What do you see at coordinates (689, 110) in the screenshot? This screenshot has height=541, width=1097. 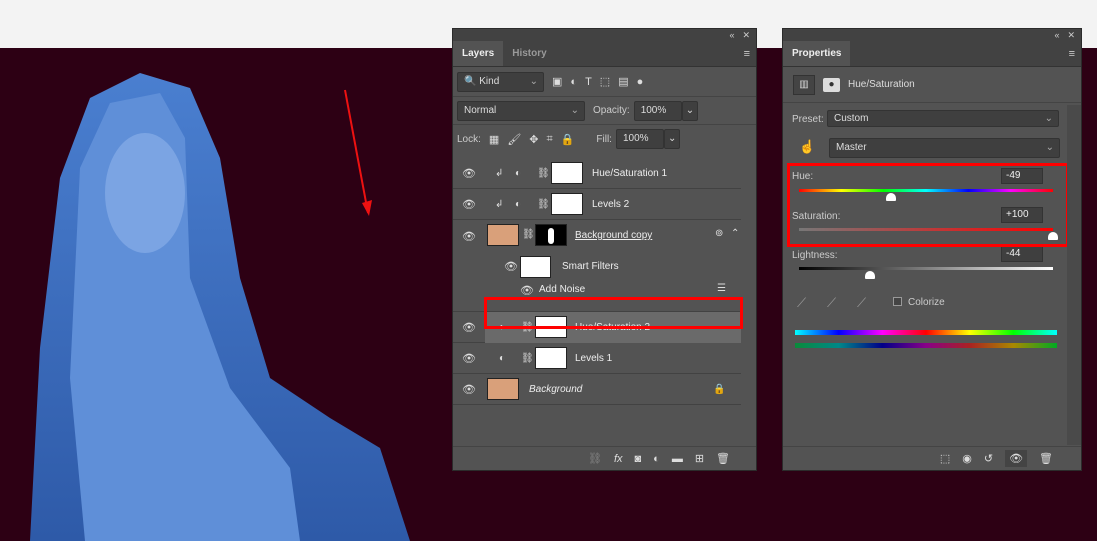 I see `opacity-dropdown: ⌄` at bounding box center [689, 110].